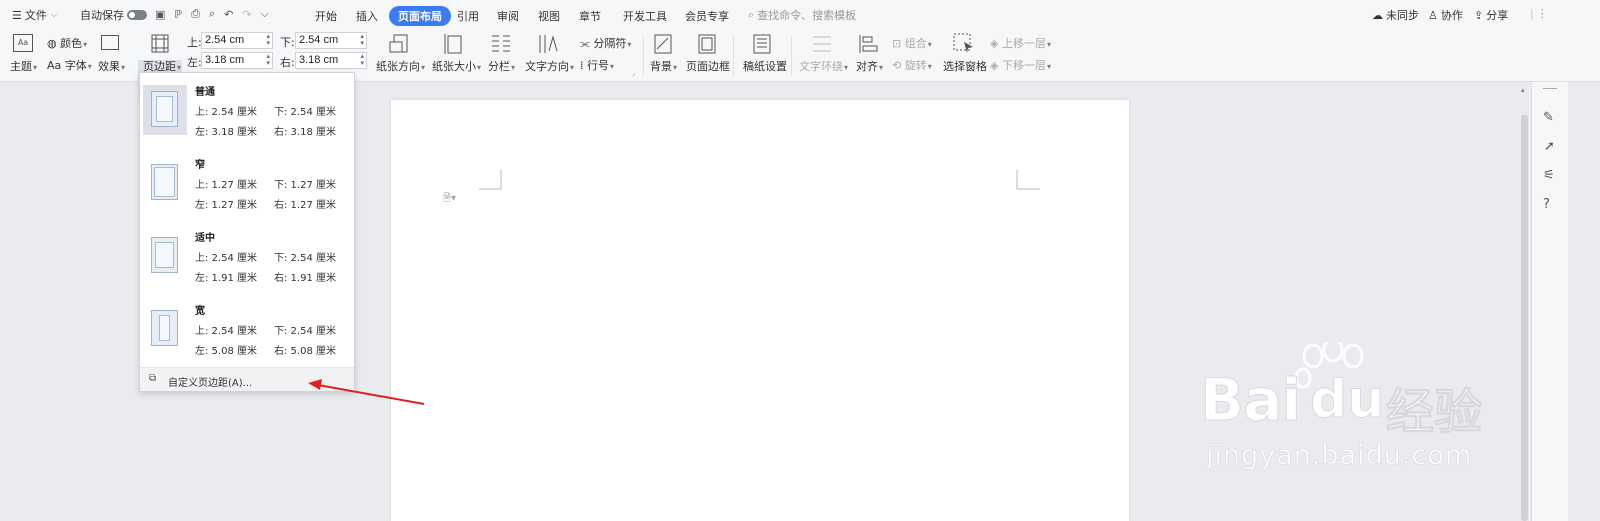 The height and width of the screenshot is (521, 1600). What do you see at coordinates (549, 16) in the screenshot?
I see `tab-view: 视图` at bounding box center [549, 16].